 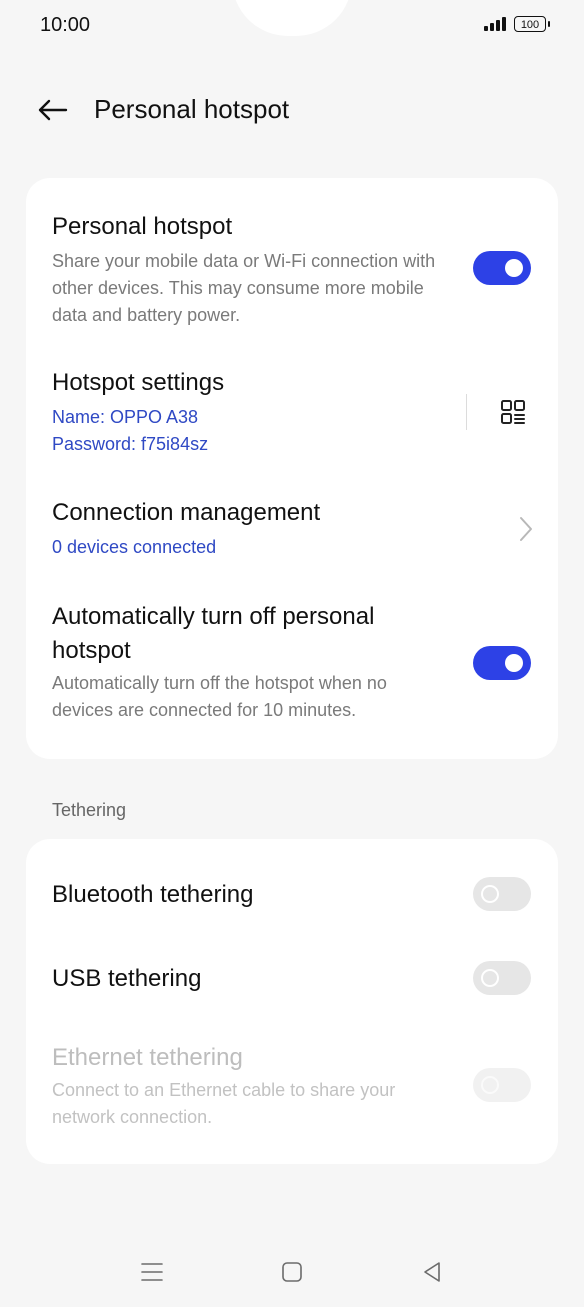 I want to click on home-icon, so click(x=292, y=1272).